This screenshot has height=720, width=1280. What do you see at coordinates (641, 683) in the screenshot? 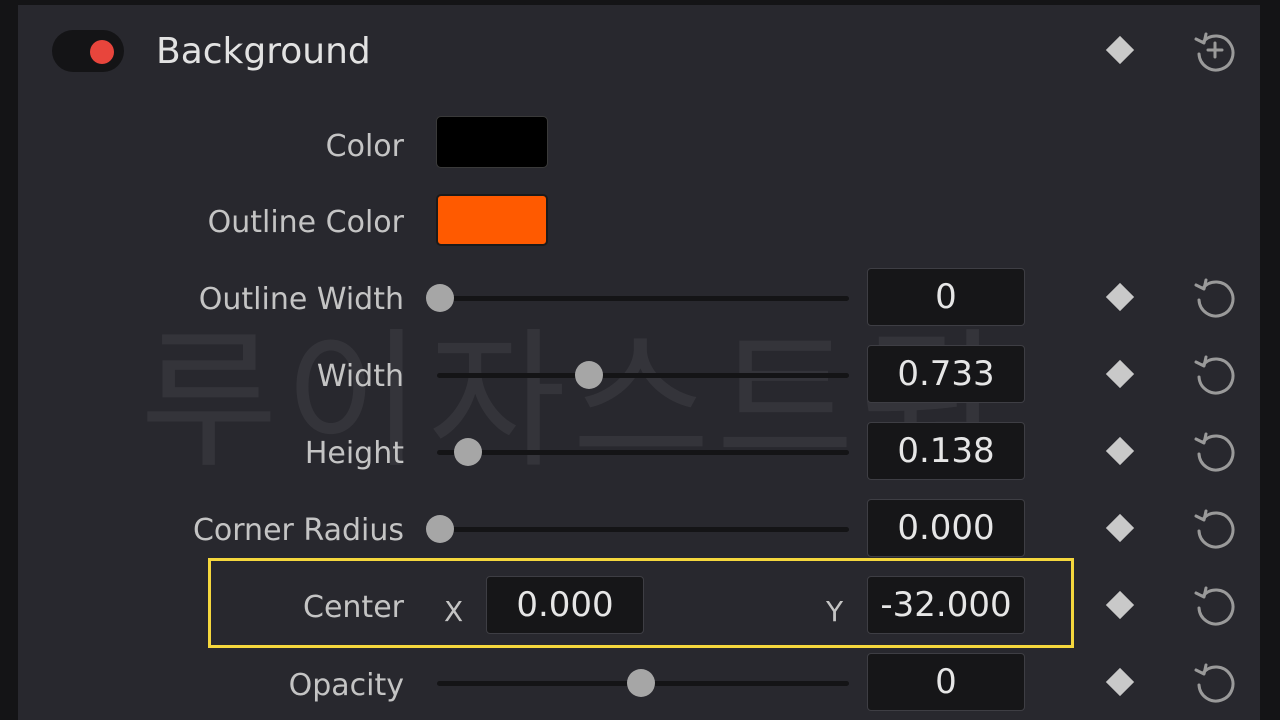
I see `opacity-slider-handle` at bounding box center [641, 683].